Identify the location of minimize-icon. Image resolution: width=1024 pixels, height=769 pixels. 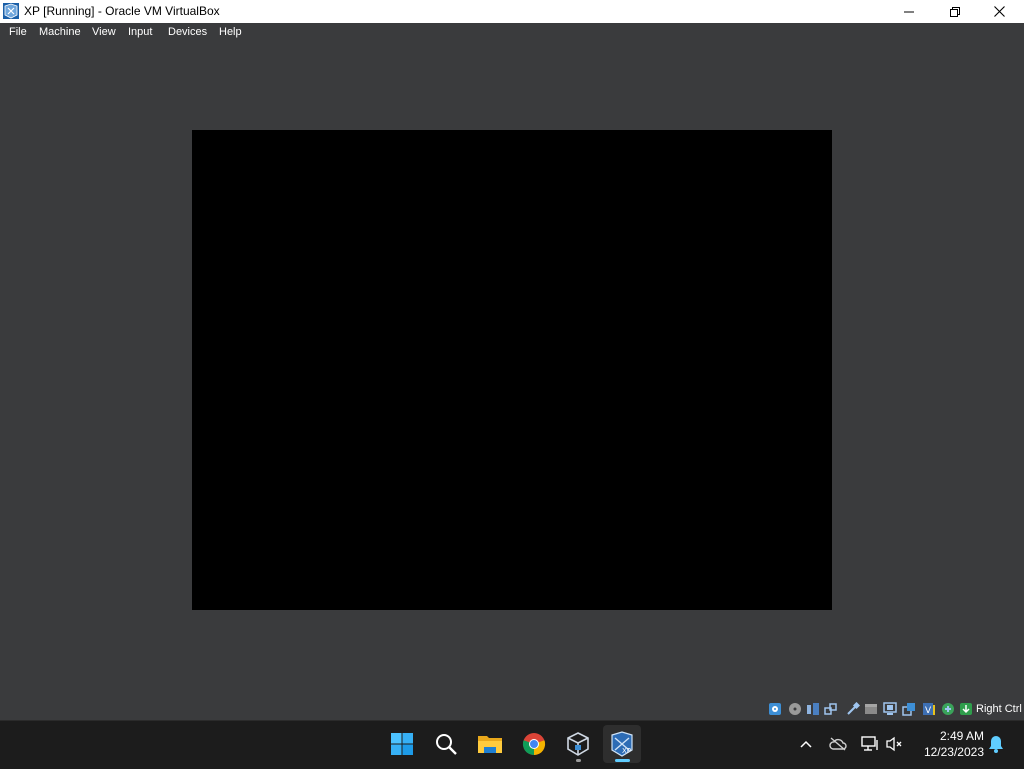
(909, 11).